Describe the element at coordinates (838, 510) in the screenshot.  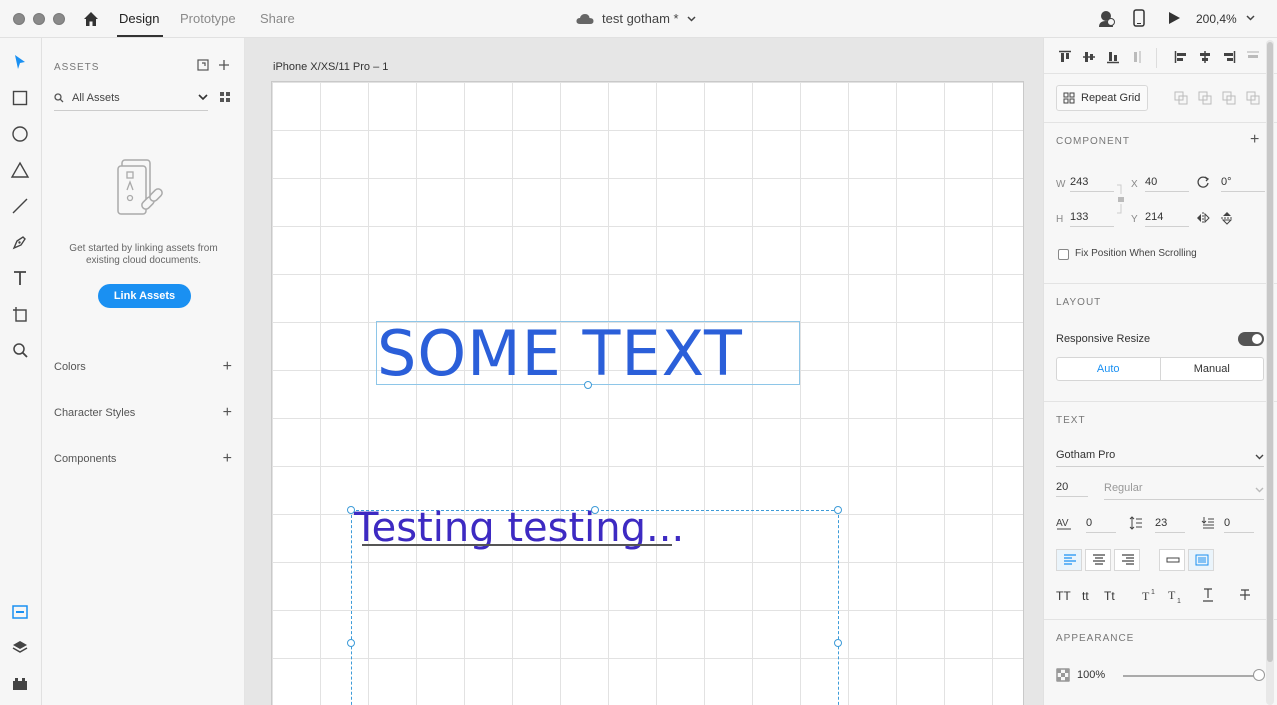
I see `resize-handle-top-right` at that location.